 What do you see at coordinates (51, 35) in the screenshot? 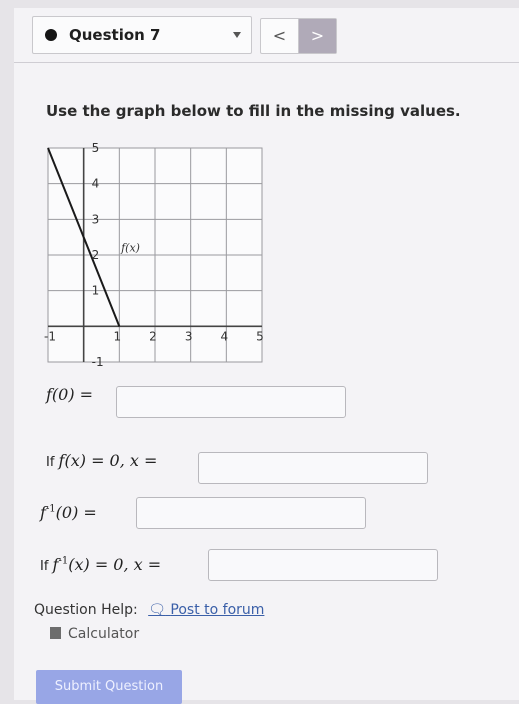
I see `status-dot-icon` at bounding box center [51, 35].